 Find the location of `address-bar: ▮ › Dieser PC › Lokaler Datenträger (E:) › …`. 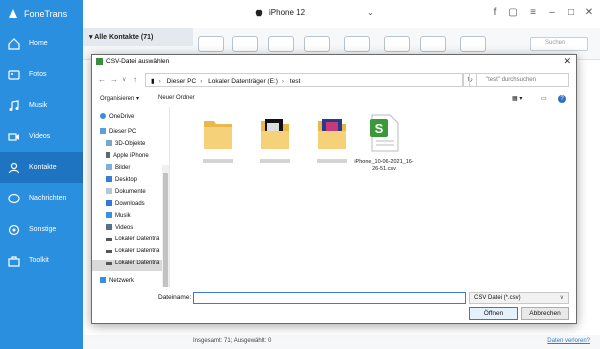

address-bar: ▮ › Dieser PC › Lokaler Datenträger (E:) › … is located at coordinates (304, 80).